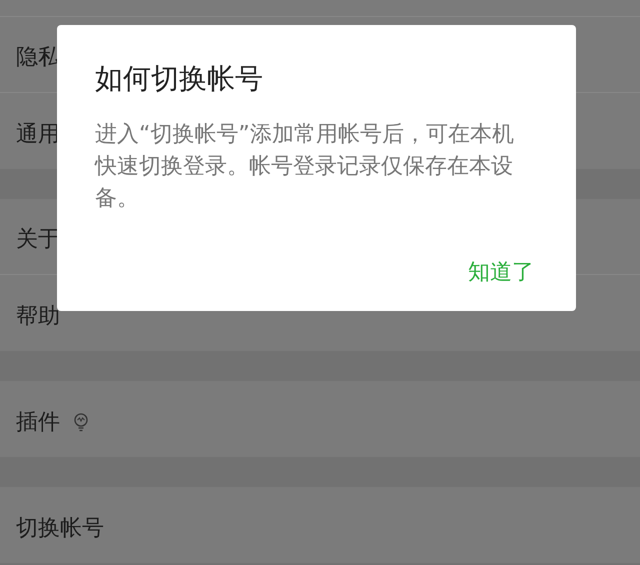  I want to click on settings-item: 帮助, so click(38, 316).